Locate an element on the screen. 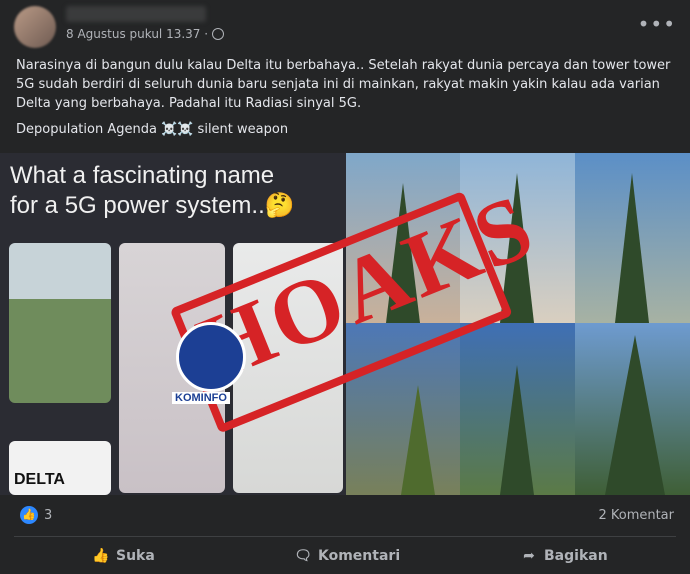  author-avatar is located at coordinates (35, 27).